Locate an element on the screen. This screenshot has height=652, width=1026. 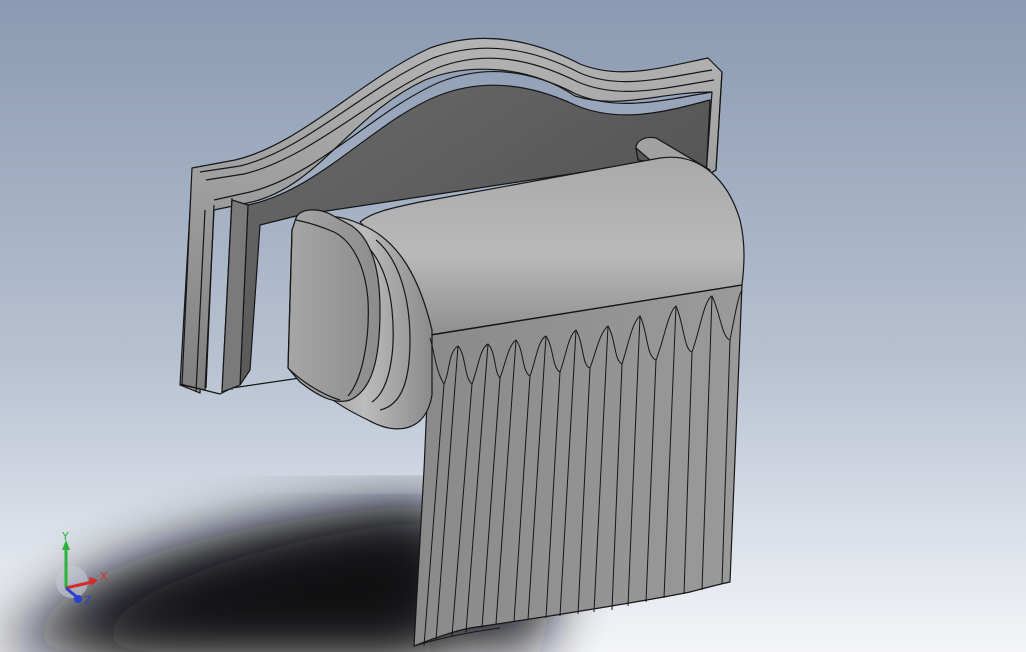
x-axis-arrow is located at coordinates (93, 581).